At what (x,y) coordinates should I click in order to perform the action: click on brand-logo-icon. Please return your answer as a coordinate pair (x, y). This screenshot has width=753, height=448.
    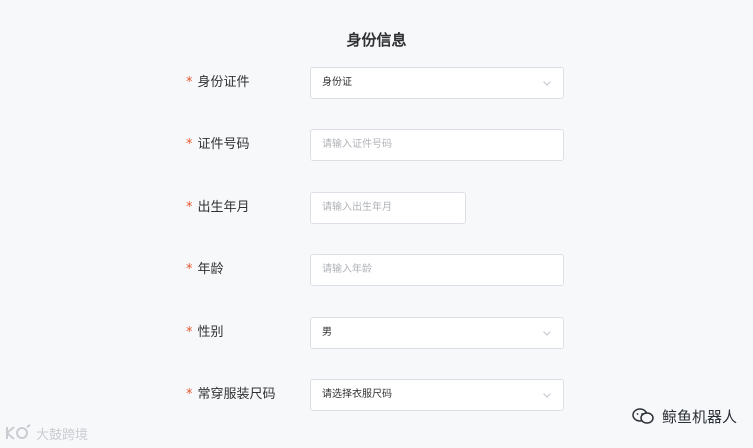
    Looking at the image, I should click on (18, 432).